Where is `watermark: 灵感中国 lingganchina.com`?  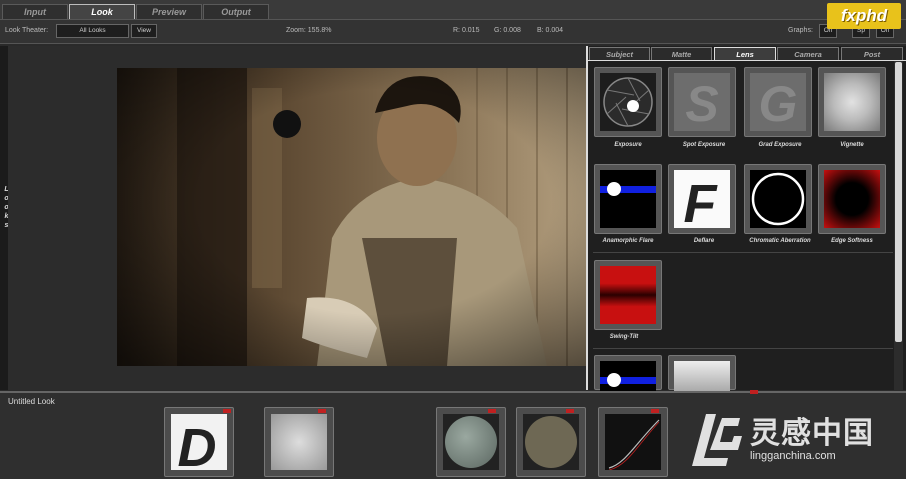 watermark: 灵感中国 lingganchina.com is located at coordinates (793, 440).